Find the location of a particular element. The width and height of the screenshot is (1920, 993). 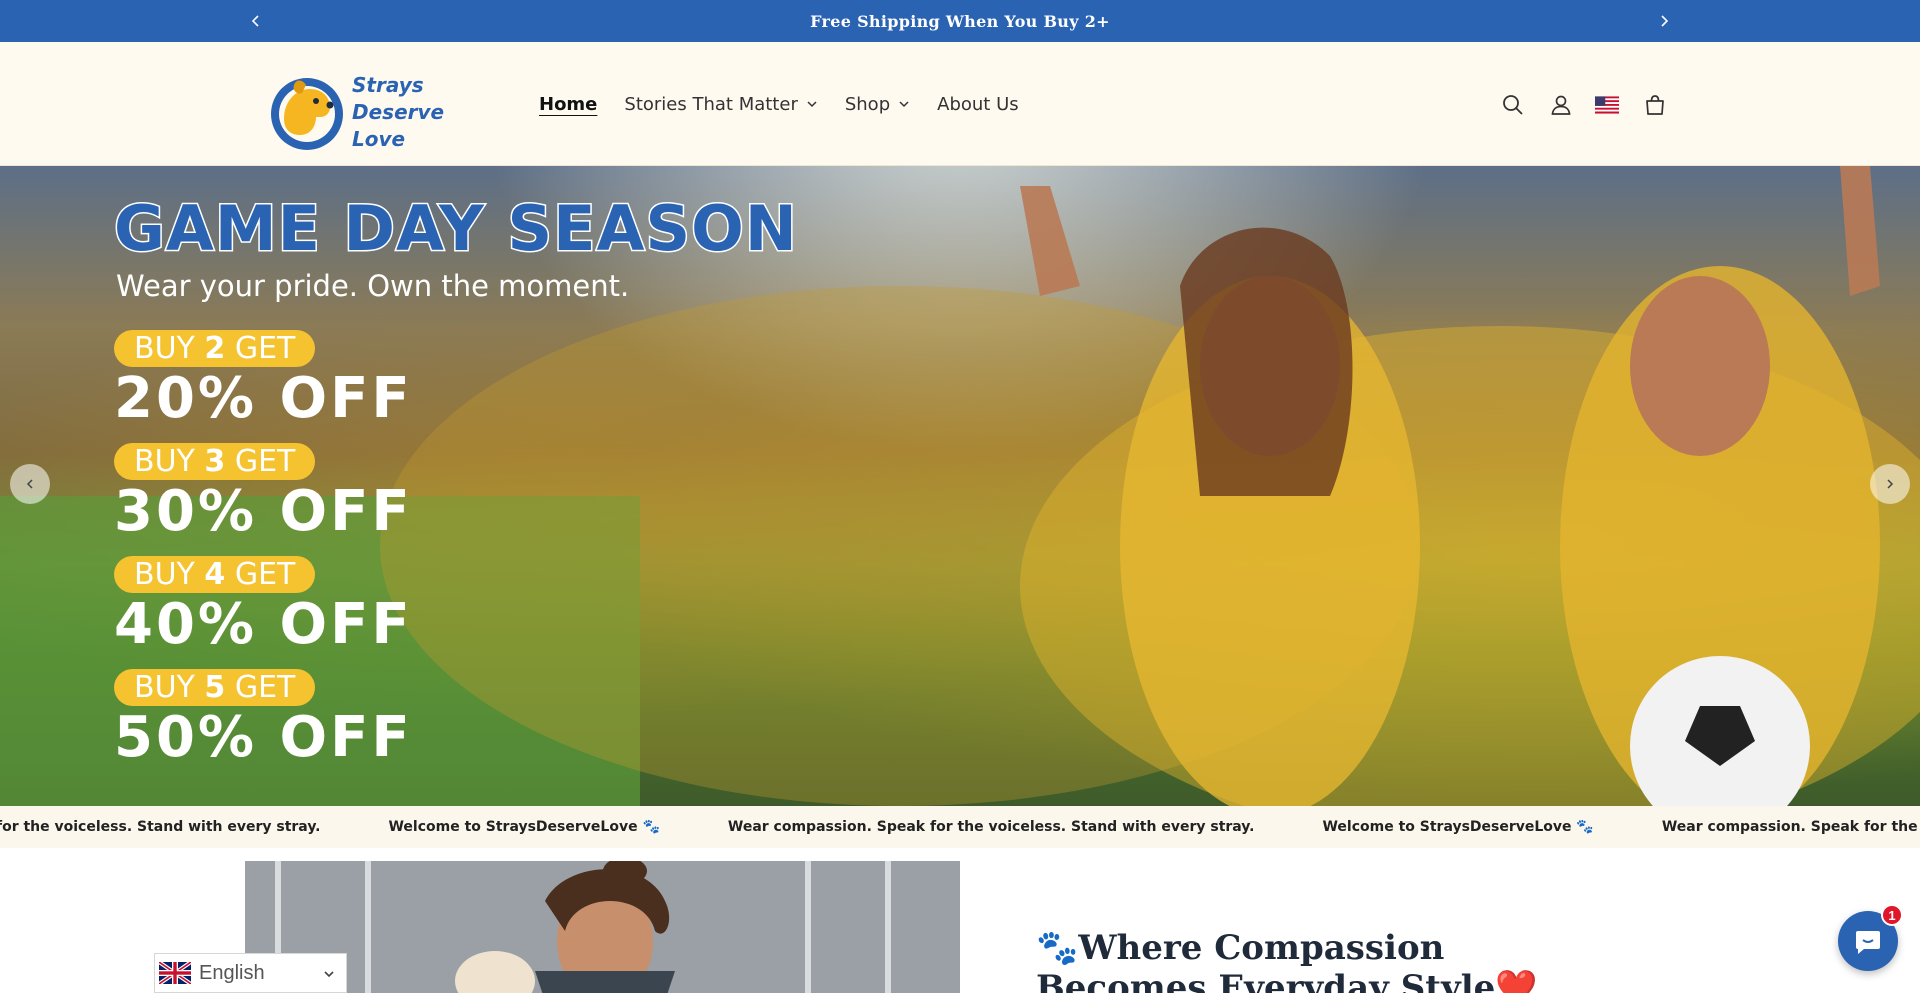

cart-button is located at coordinates (1655, 105).